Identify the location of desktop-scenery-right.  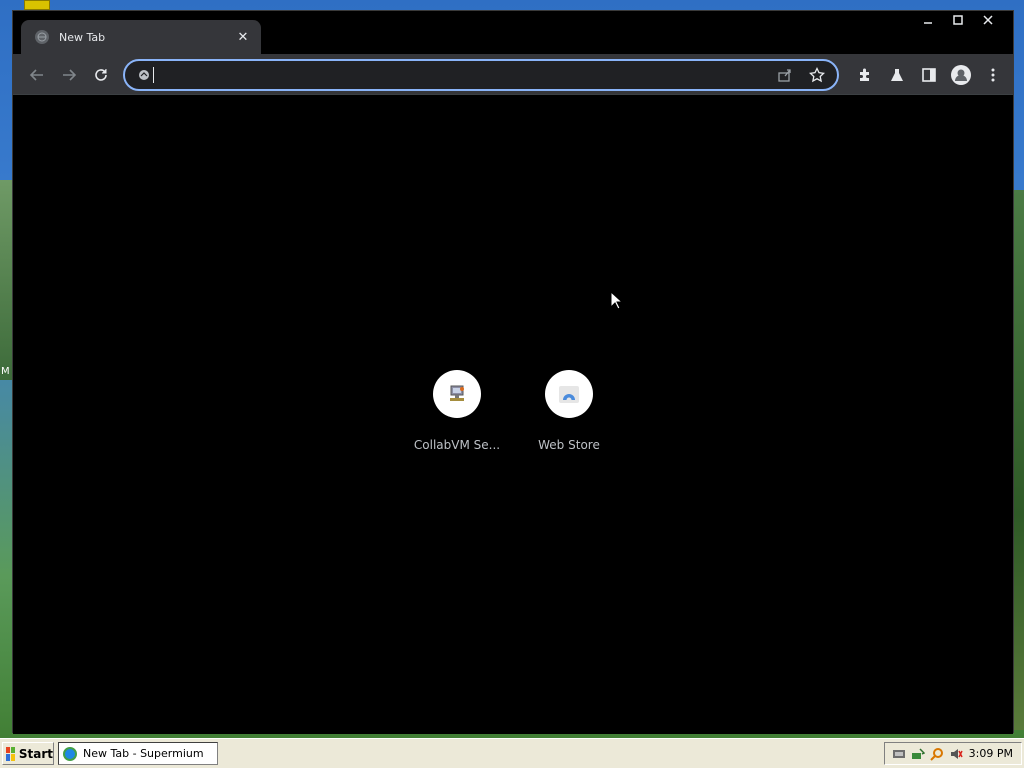
(1018, 460).